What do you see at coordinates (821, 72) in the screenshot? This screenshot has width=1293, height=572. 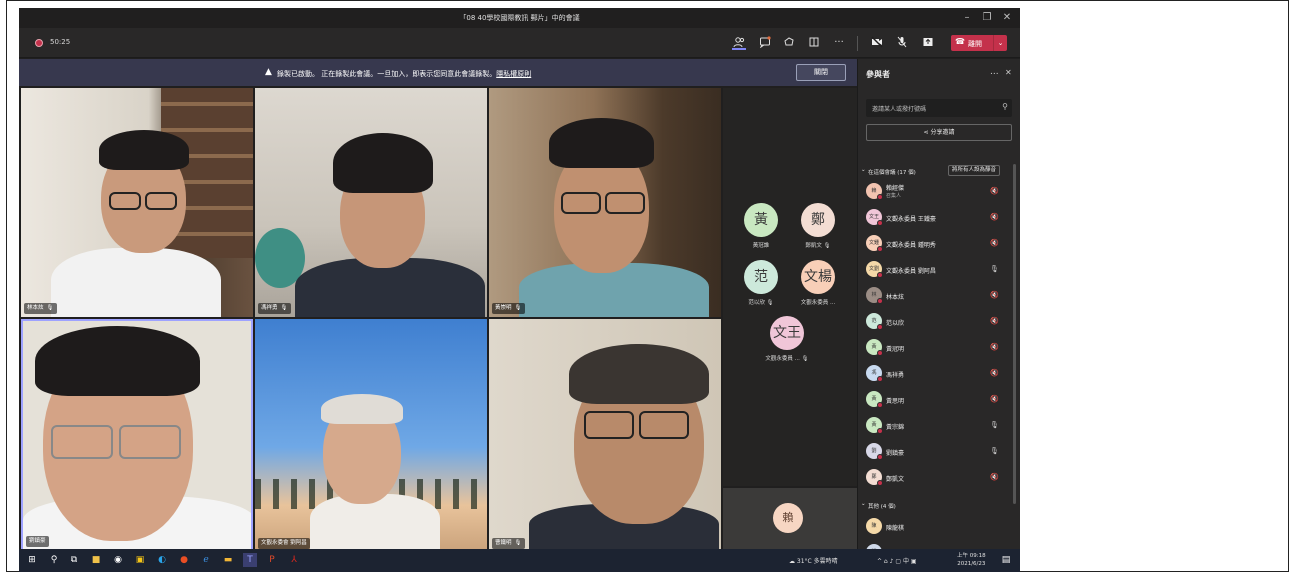 I see `dismiss-banner-button: 關閉` at bounding box center [821, 72].